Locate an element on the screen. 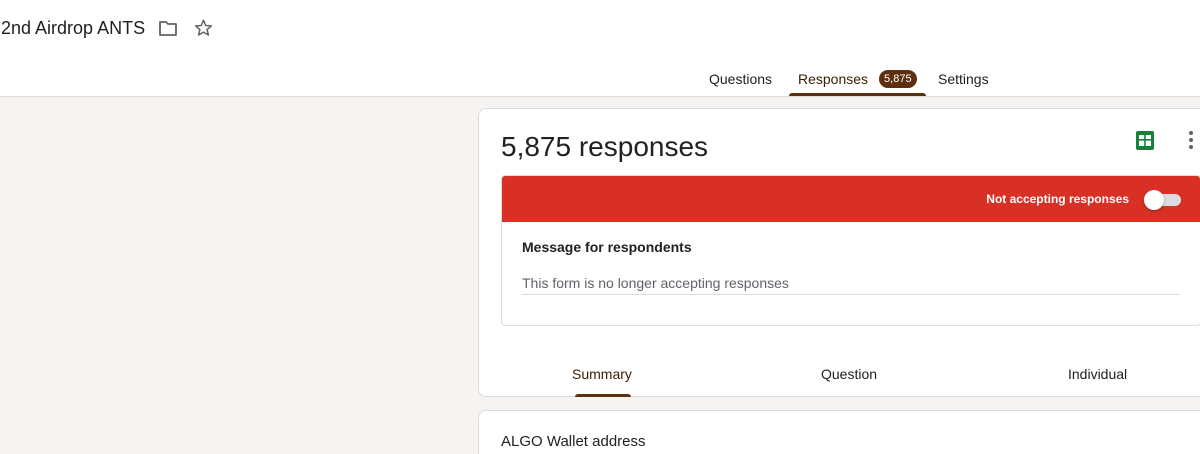 The image size is (1200, 454). accepting-responses-toggle is located at coordinates (1162, 200).